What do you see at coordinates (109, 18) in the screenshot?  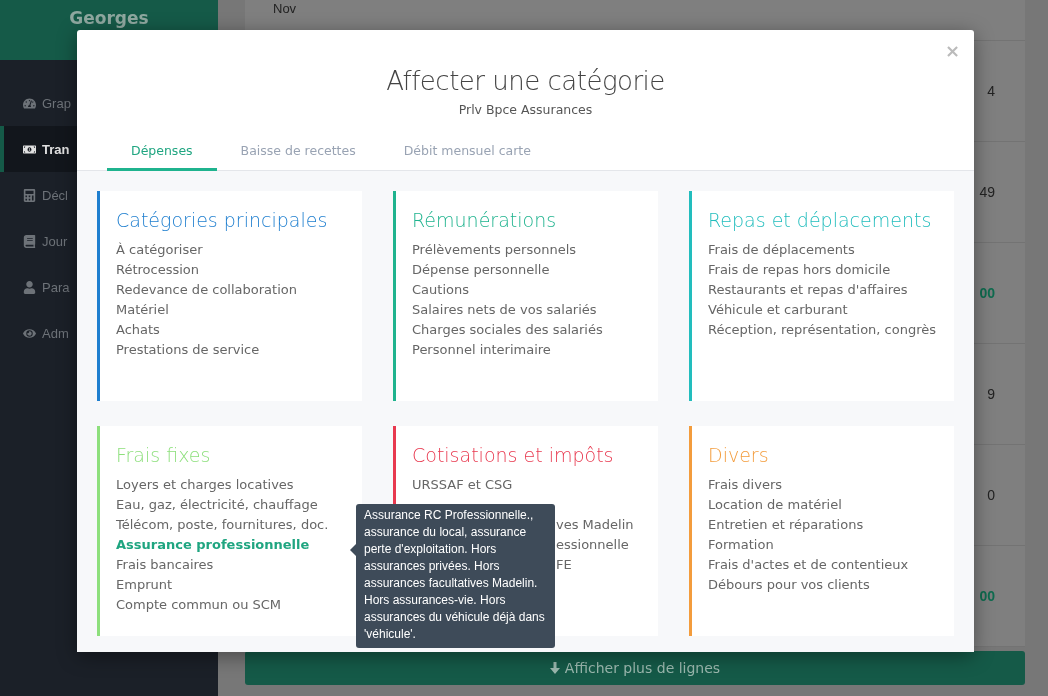 I see `user-name: Georges` at bounding box center [109, 18].